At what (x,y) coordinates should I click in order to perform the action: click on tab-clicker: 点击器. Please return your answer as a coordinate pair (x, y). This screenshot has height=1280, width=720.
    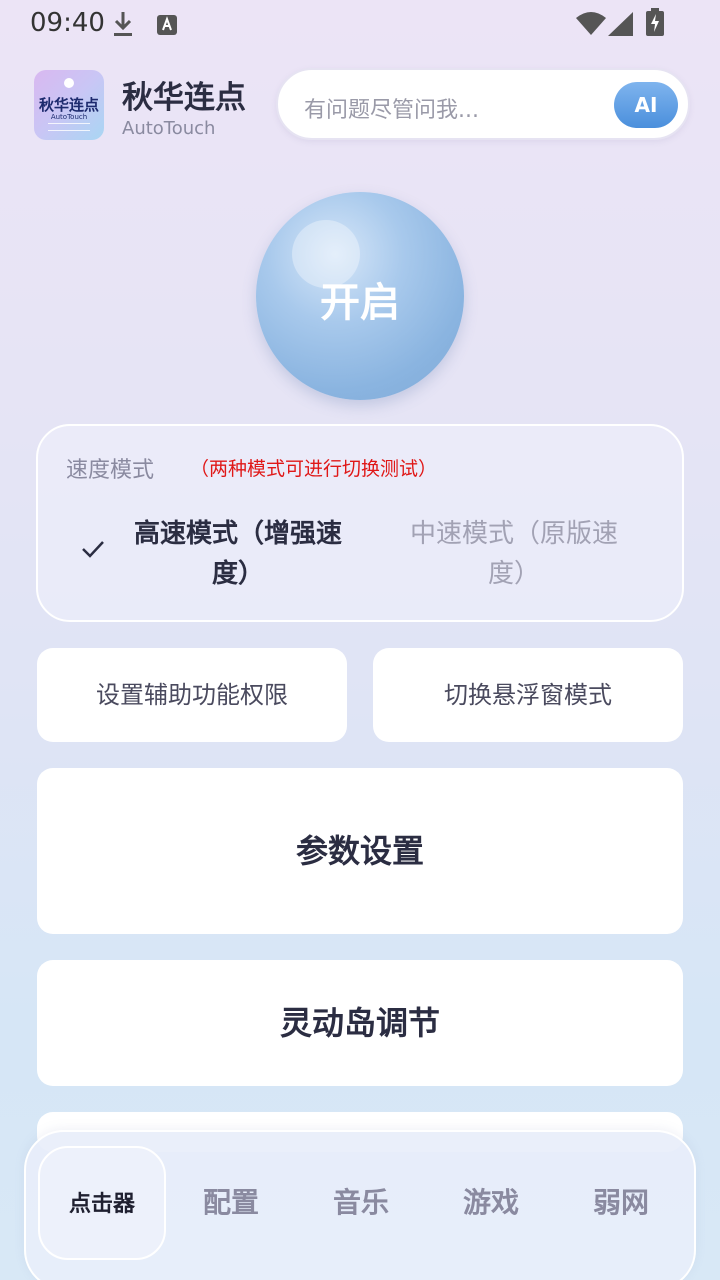
    Looking at the image, I should click on (102, 1203).